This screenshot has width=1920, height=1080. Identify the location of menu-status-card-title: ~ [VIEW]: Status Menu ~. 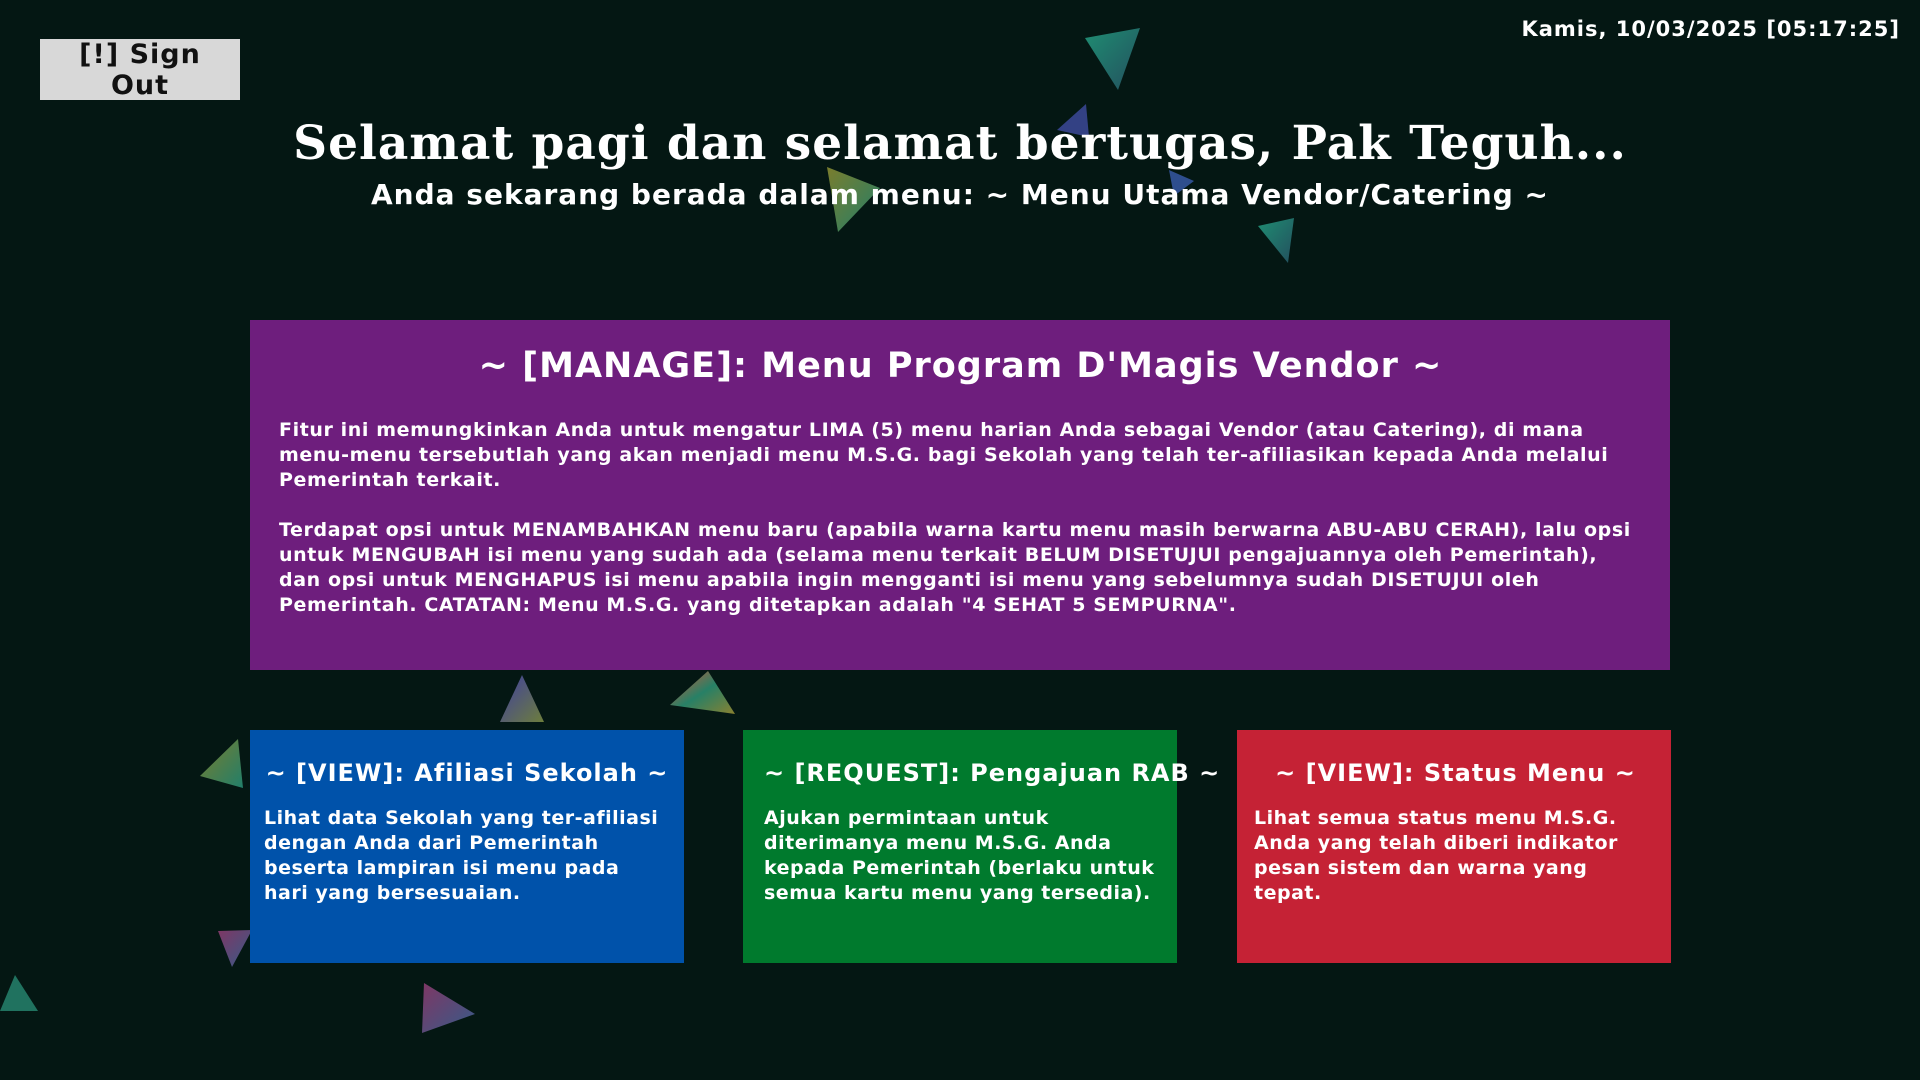
(1455, 773).